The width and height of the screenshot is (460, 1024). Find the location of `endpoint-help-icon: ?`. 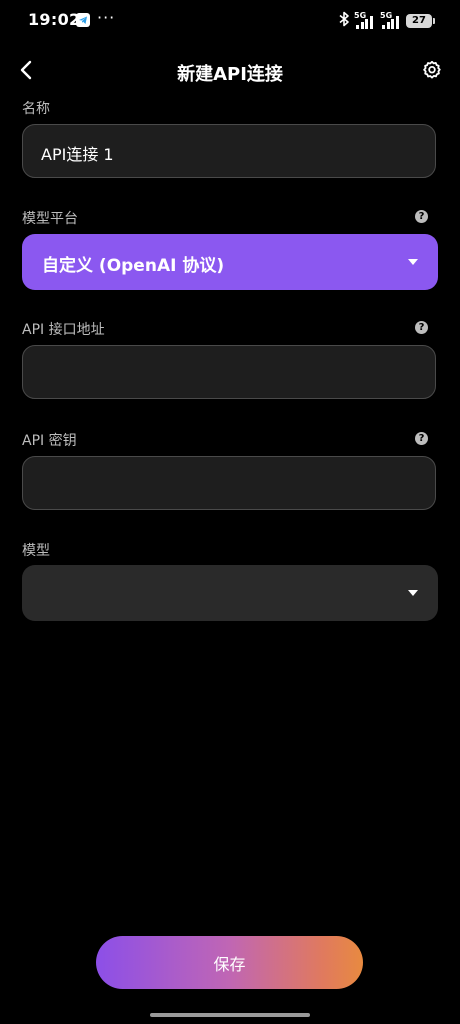

endpoint-help-icon: ? is located at coordinates (421, 327).